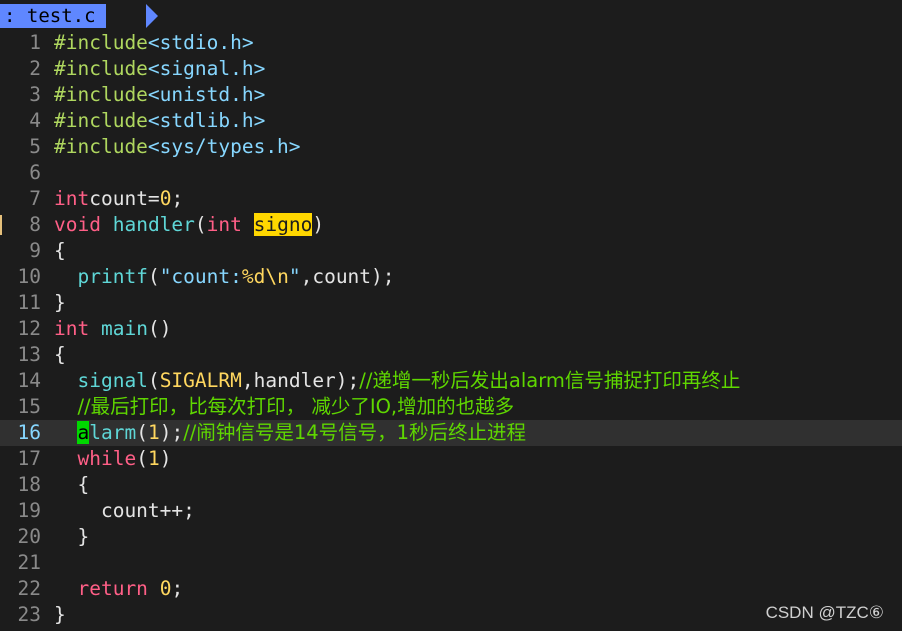 The width and height of the screenshot is (902, 631). I want to click on code-line: 4 #include<stdlib.h>, so click(451, 121).